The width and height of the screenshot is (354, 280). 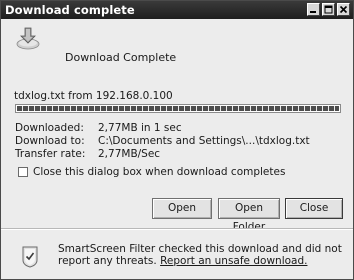 What do you see at coordinates (177, 10) in the screenshot?
I see `title-bar: Download complete` at bounding box center [177, 10].